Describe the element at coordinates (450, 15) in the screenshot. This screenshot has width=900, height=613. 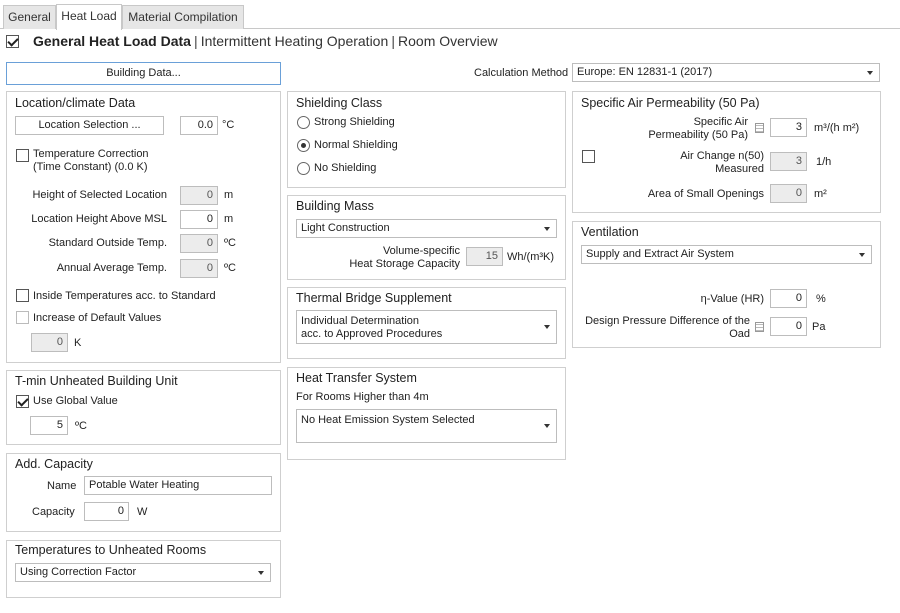
I see `tab-bar: General Heat Load Material Compilation` at that location.